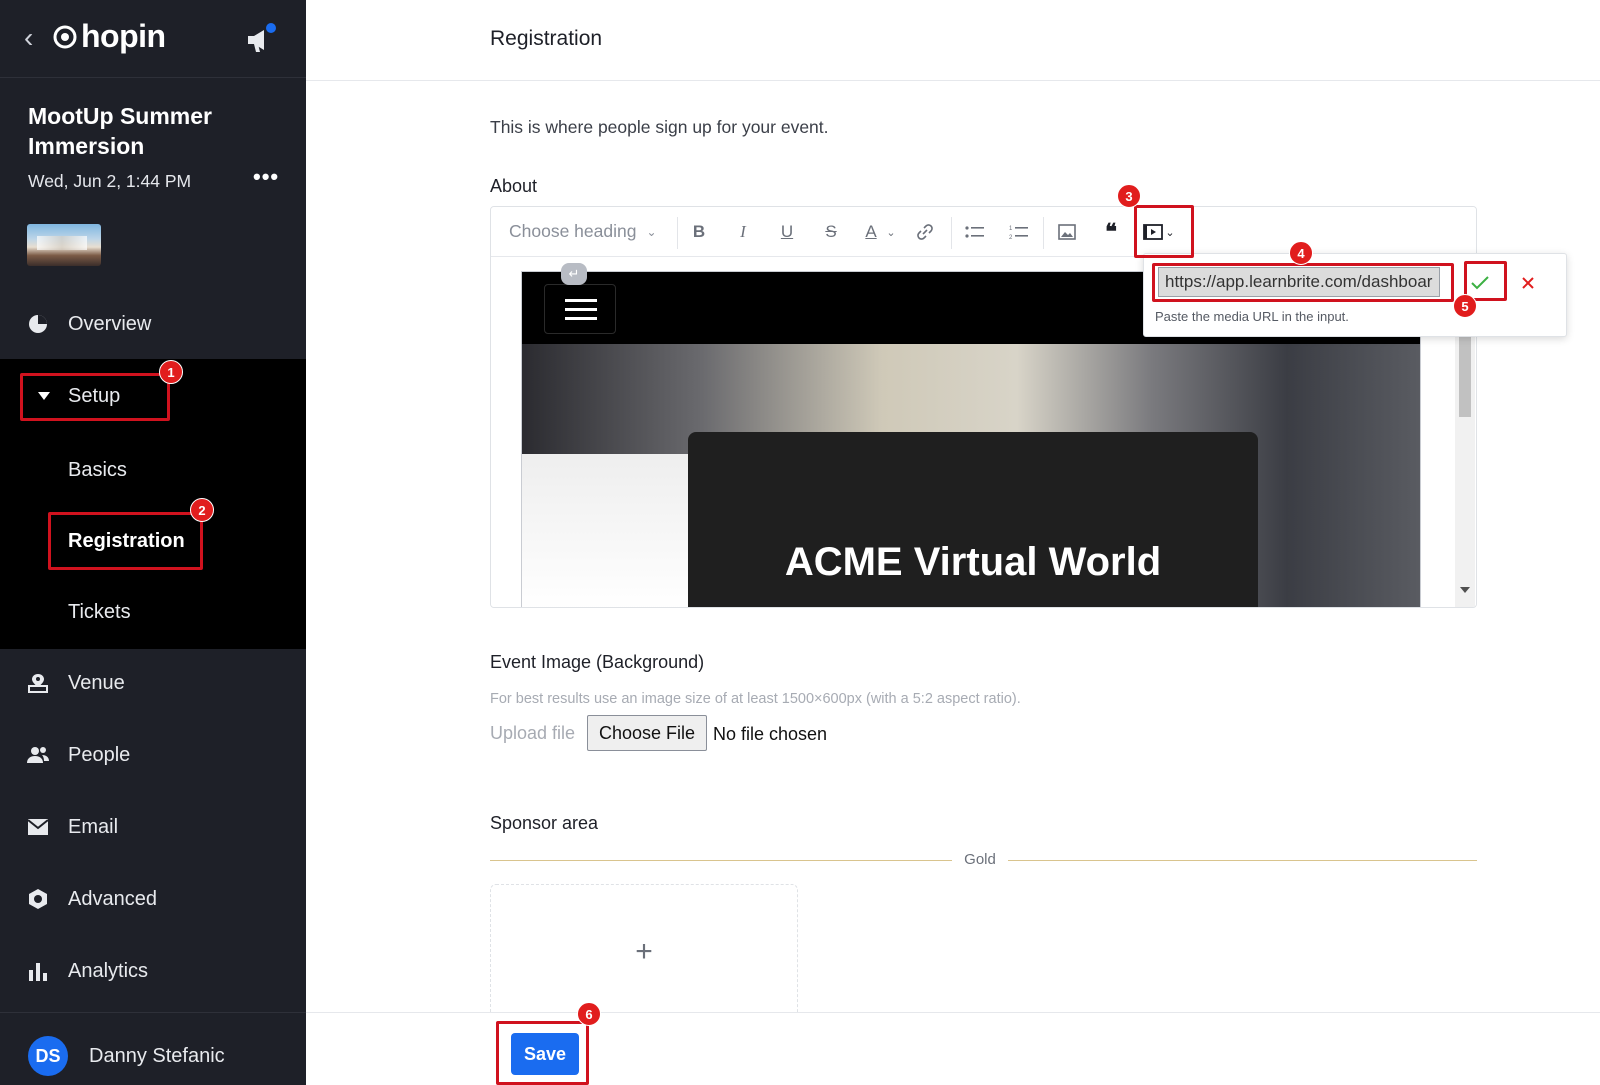 This screenshot has height=1085, width=1600. I want to click on hopin-logo: hopin, so click(109, 36).